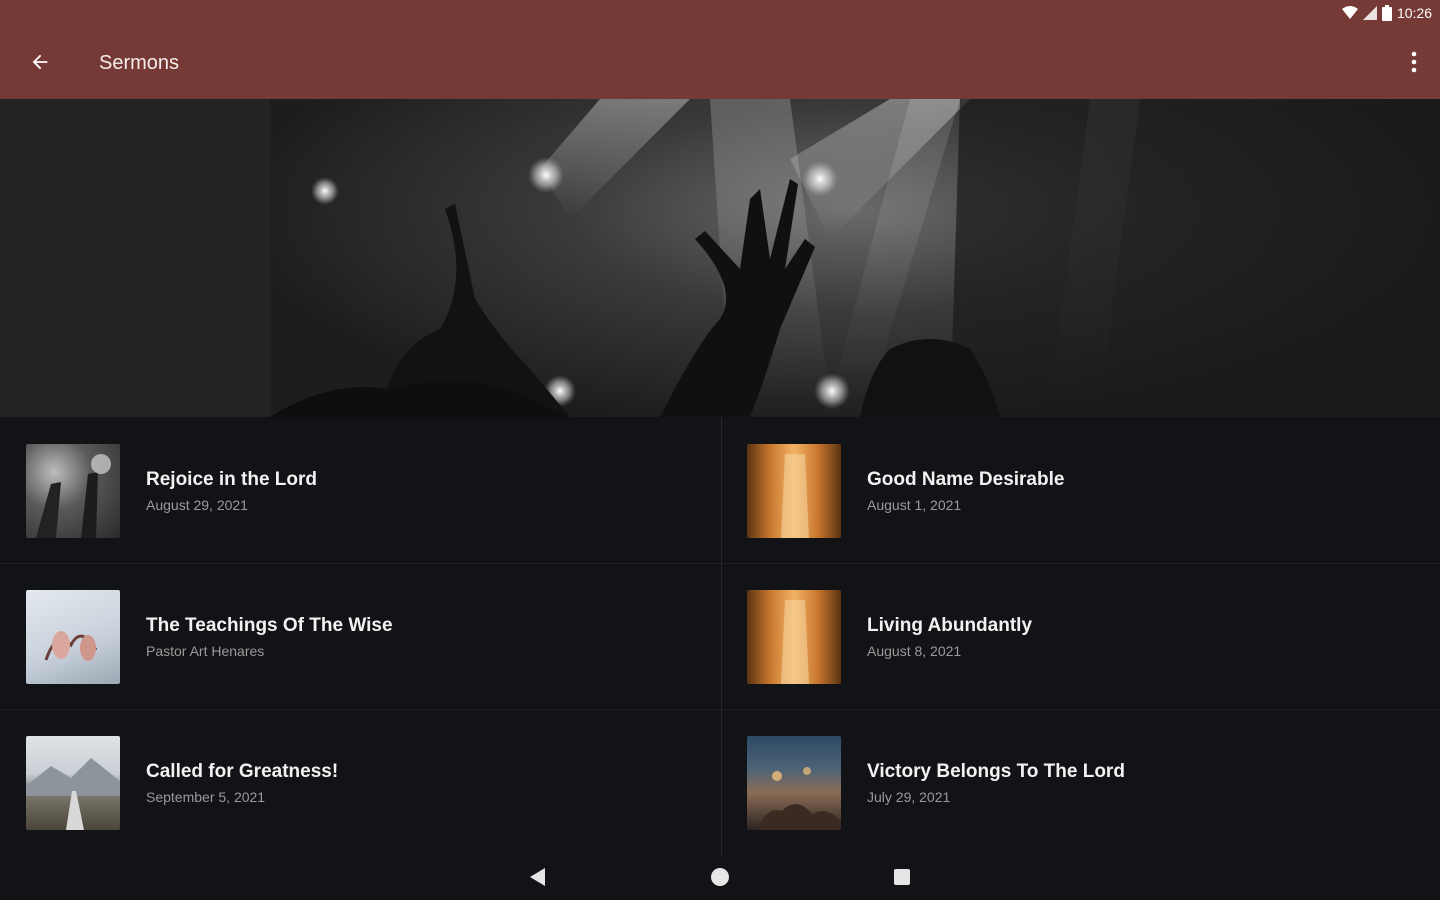  What do you see at coordinates (242, 771) in the screenshot?
I see `sermon-title: Called for Greatness!` at bounding box center [242, 771].